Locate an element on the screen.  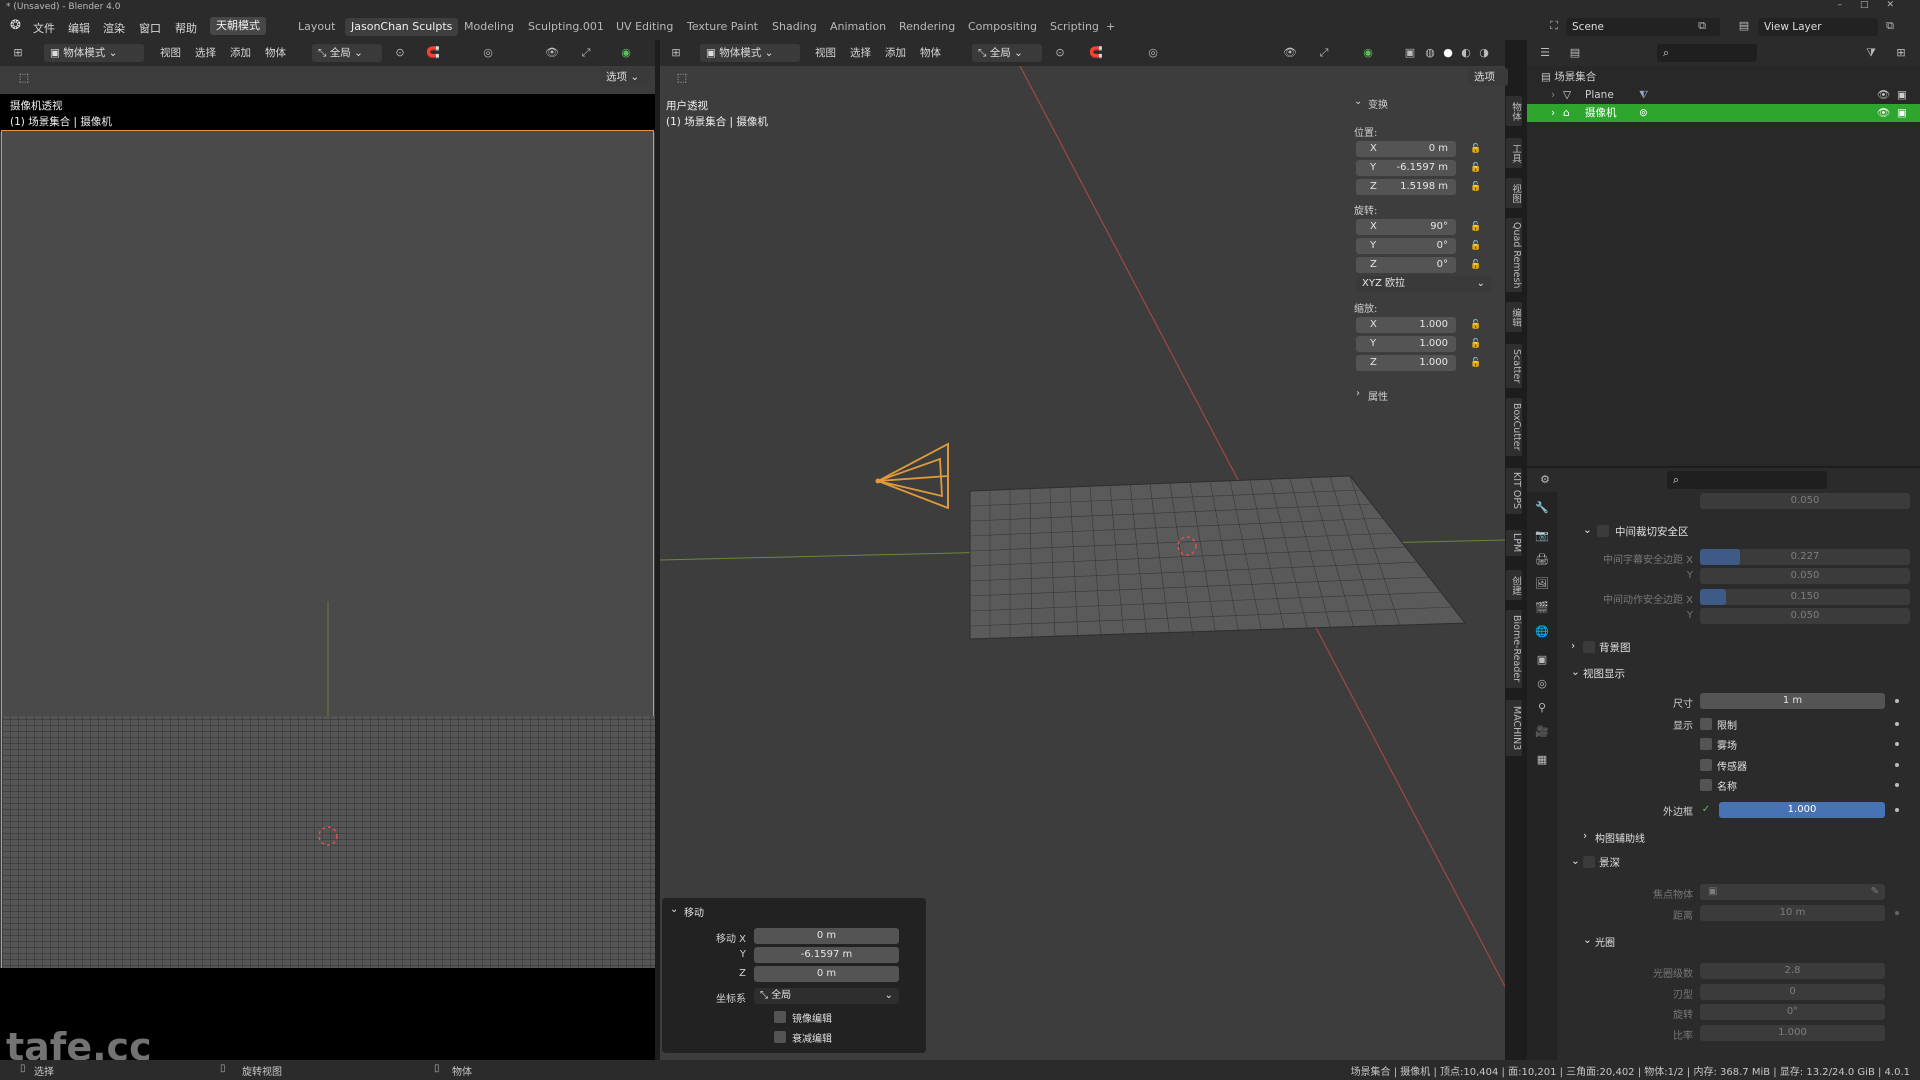
move-x-field: 0 m is located at coordinates (826, 936).